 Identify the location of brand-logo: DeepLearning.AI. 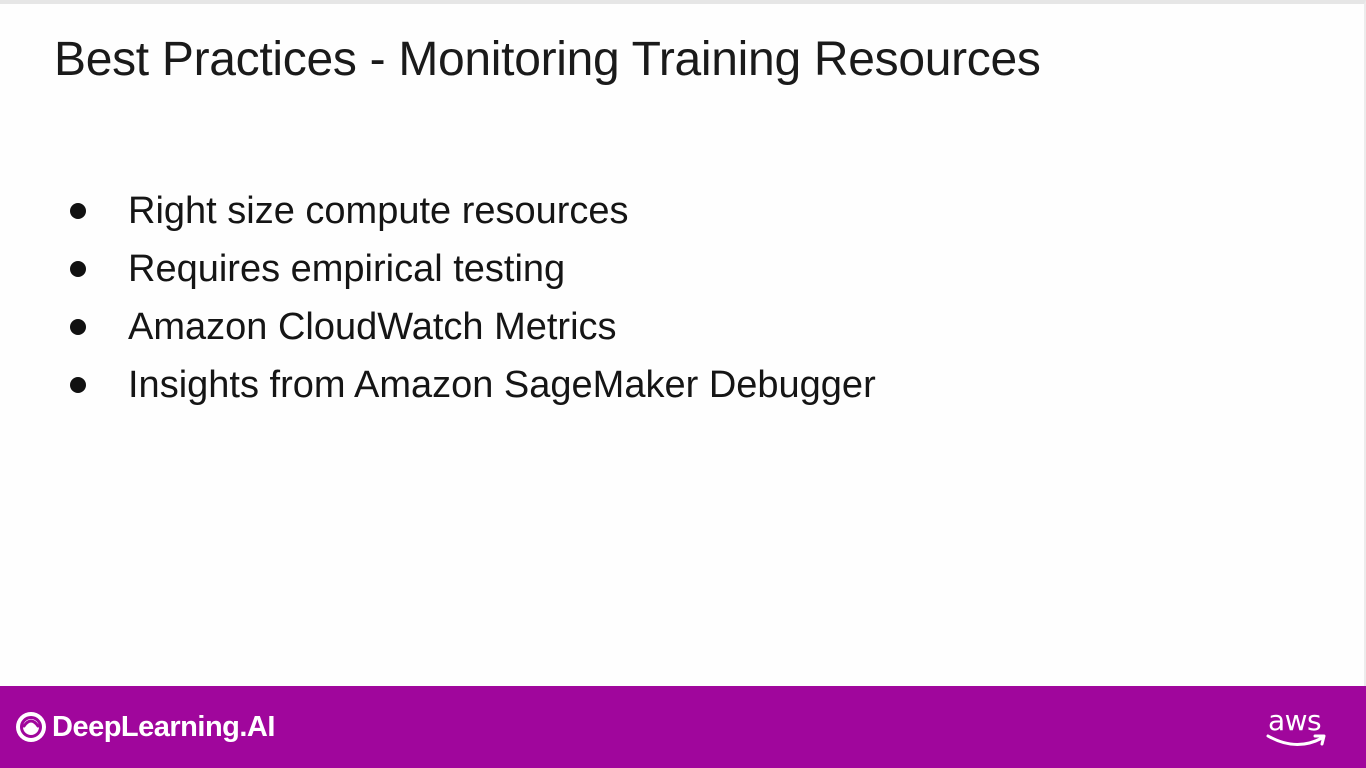
(144, 727).